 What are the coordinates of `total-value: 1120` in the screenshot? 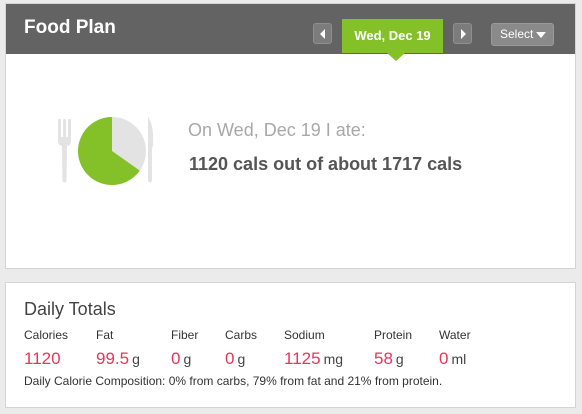 It's located at (42, 358).